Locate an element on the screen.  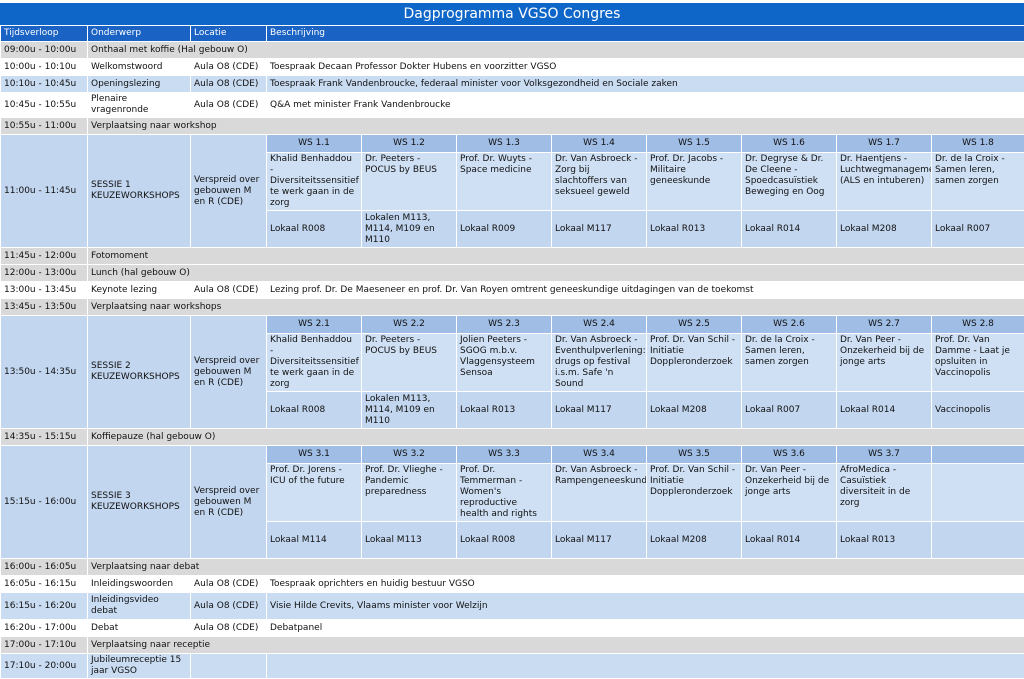
row-description: Debatpanel is located at coordinates (645, 628).